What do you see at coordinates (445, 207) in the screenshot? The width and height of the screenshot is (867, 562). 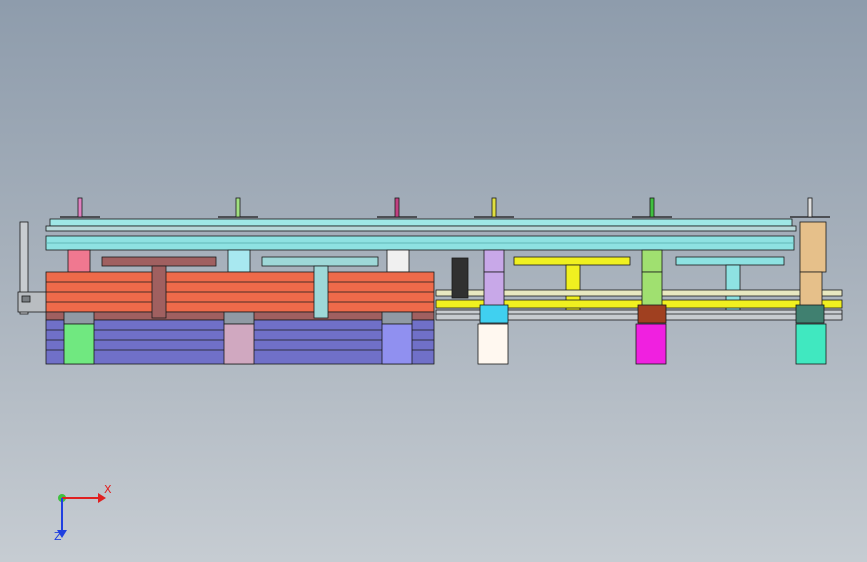 I see `top-pins` at bounding box center [445, 207].